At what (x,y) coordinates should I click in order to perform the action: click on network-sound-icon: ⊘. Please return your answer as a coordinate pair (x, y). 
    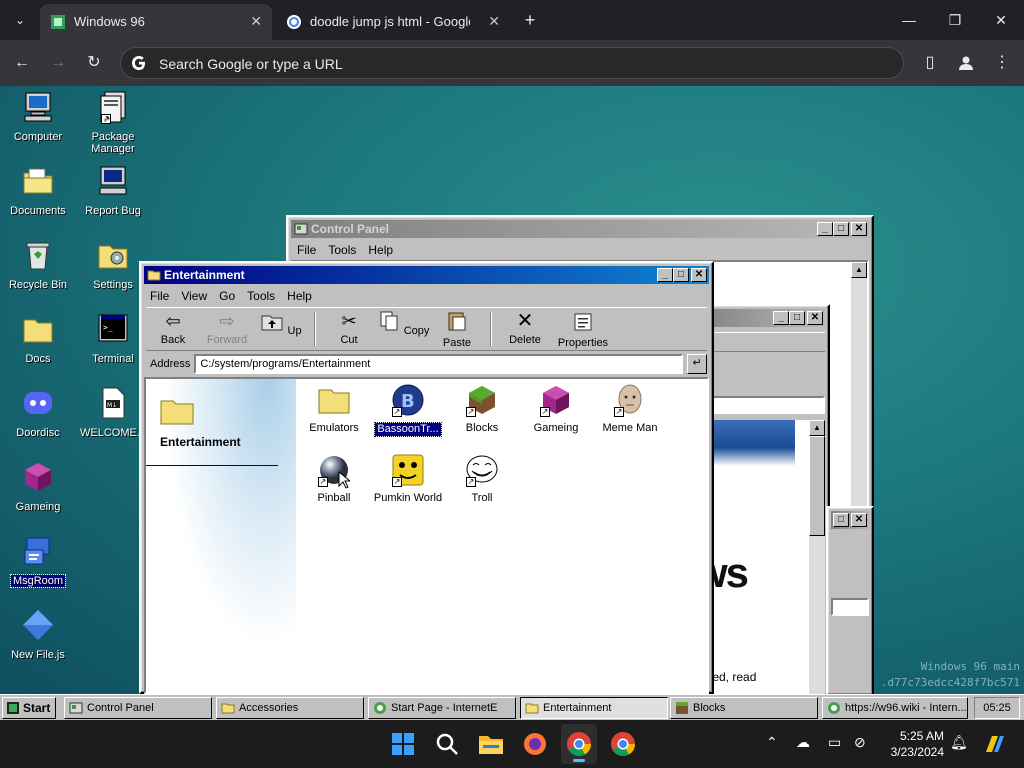
    Looking at the image, I should click on (860, 742).